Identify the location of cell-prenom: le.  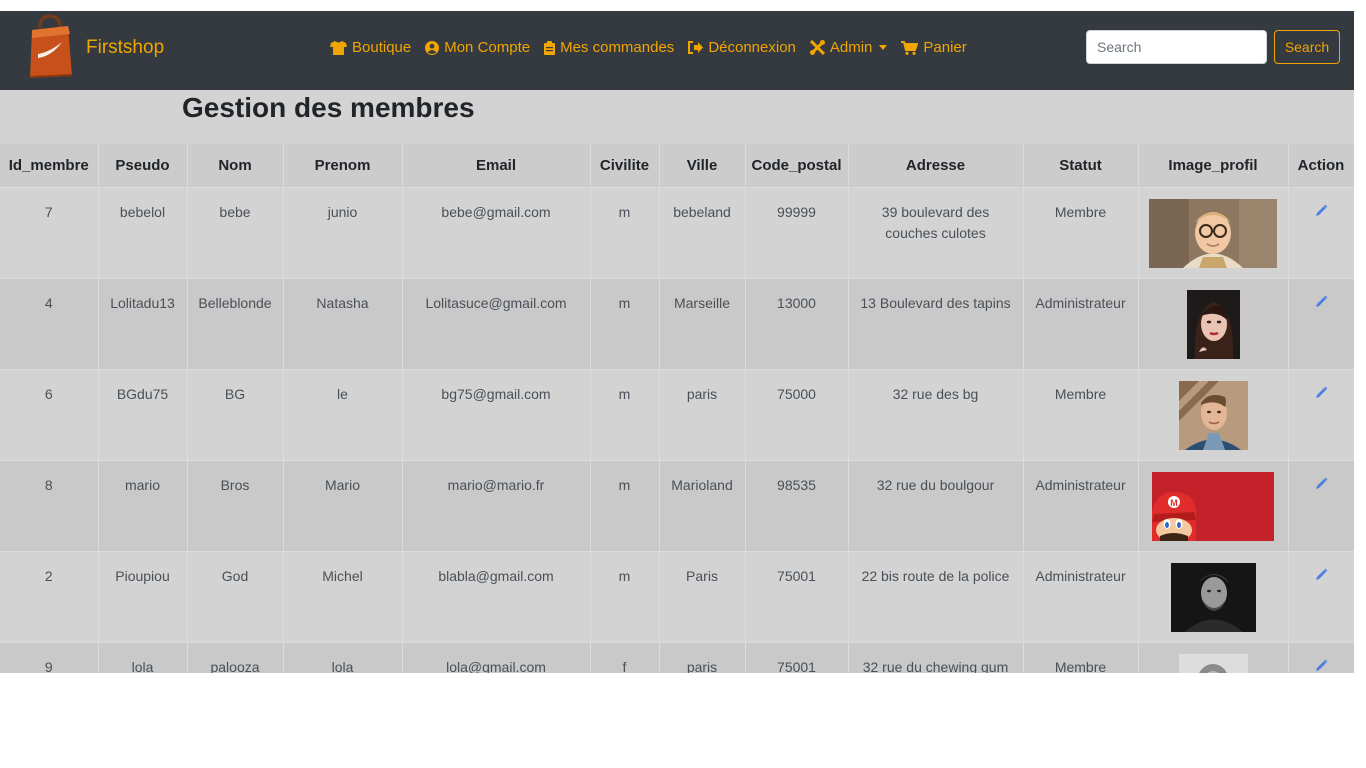
(343, 414).